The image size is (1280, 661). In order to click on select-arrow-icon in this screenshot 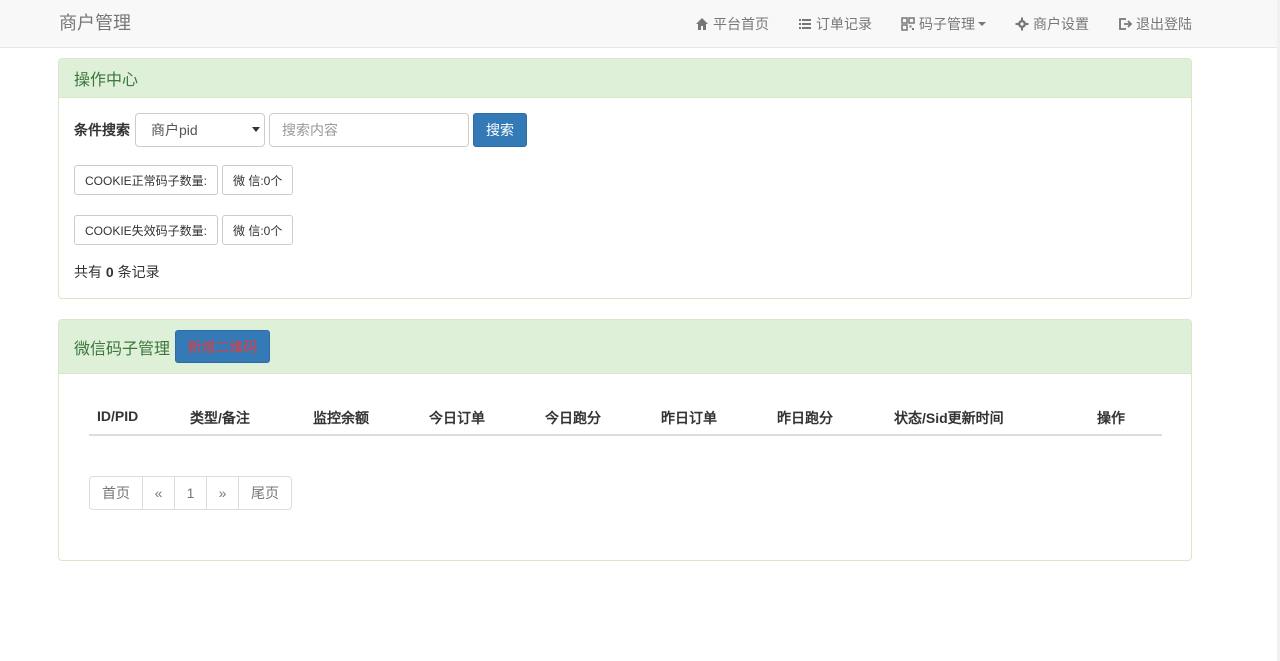, I will do `click(256, 129)`.